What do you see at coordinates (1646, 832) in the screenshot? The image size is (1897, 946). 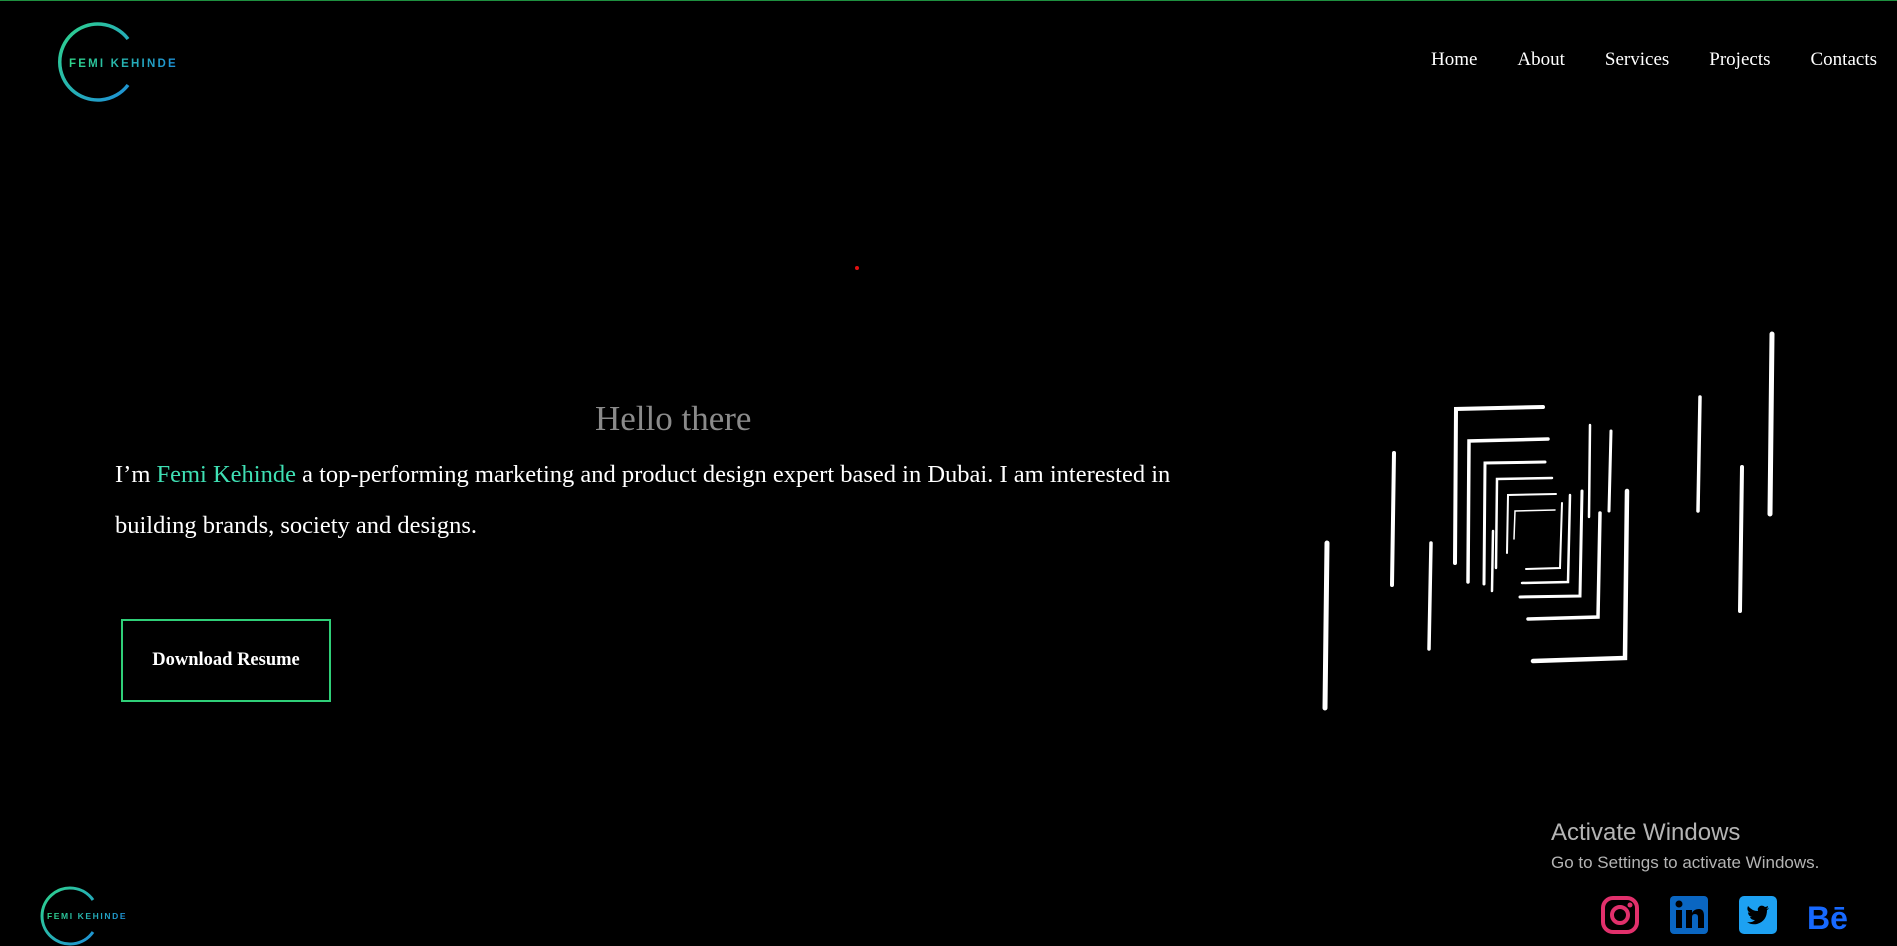 I see `watermark-title: Activate Windows` at bounding box center [1646, 832].